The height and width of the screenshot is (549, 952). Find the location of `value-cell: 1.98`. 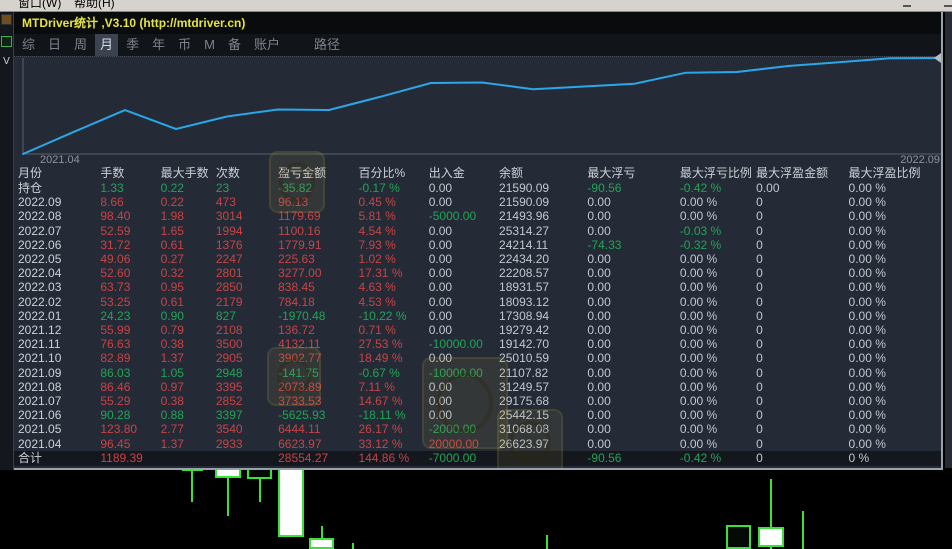

value-cell: 1.98 is located at coordinates (172, 216).